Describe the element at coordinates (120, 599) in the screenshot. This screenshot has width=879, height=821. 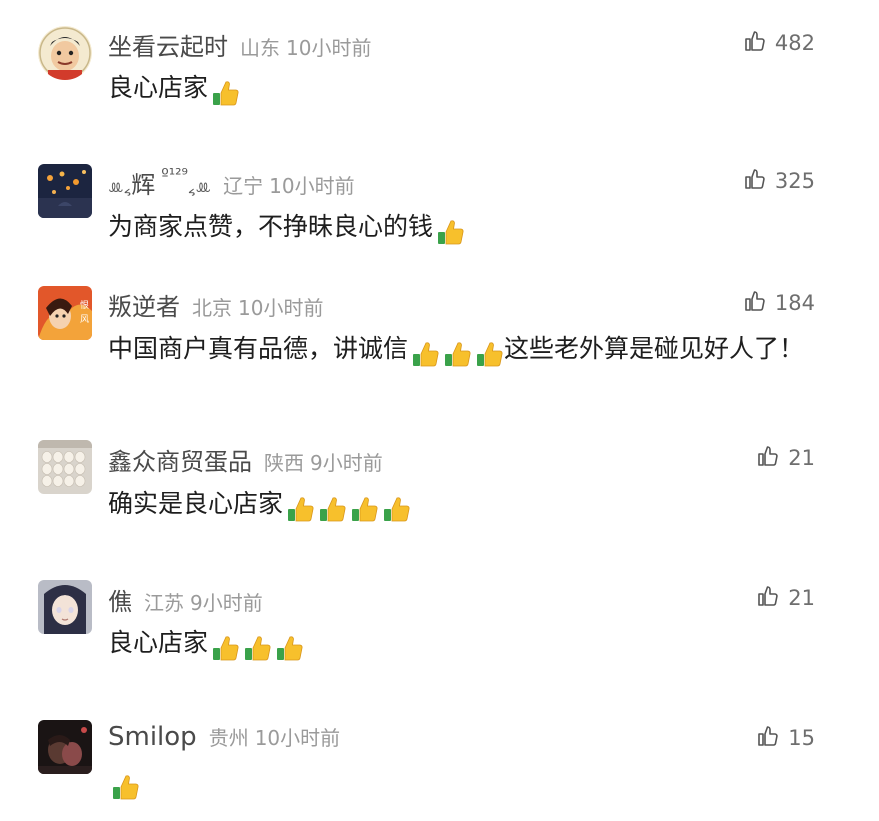
I see `user-name: 僬` at that location.